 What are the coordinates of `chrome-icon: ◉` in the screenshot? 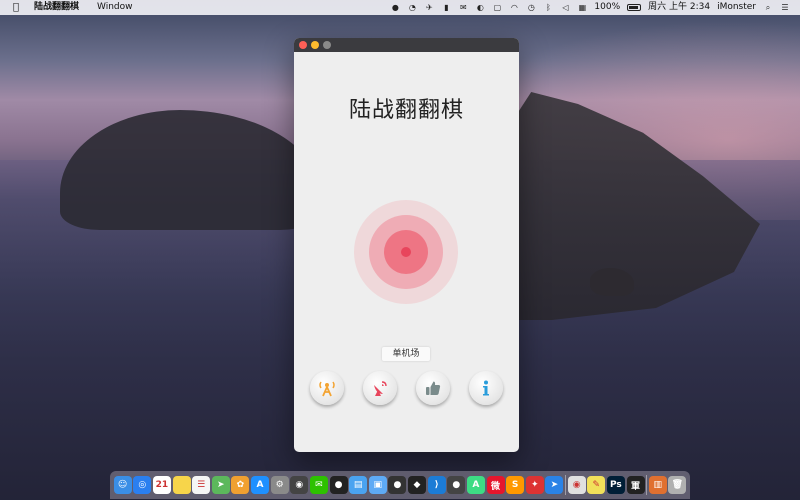 It's located at (576, 485).